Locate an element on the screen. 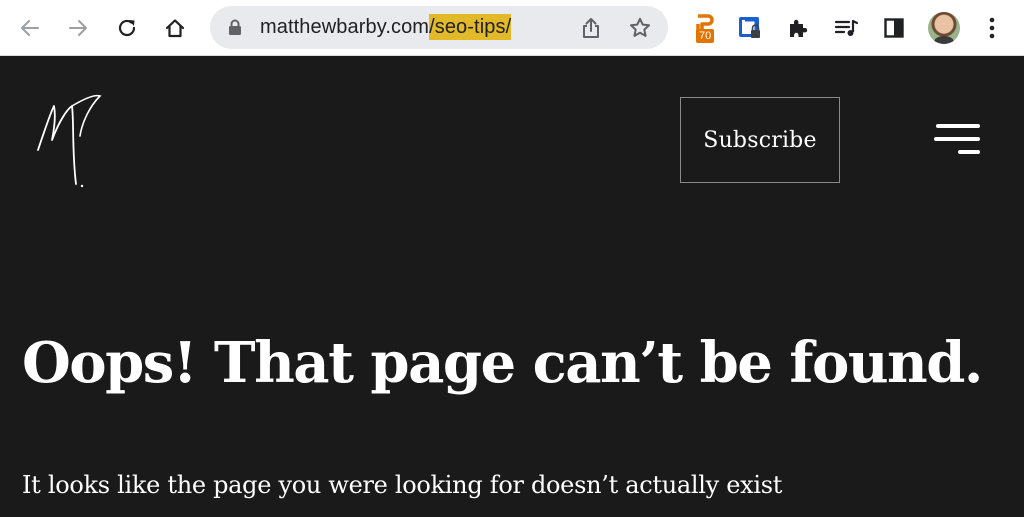 The height and width of the screenshot is (517, 1024). reload-button is located at coordinates (127, 28).